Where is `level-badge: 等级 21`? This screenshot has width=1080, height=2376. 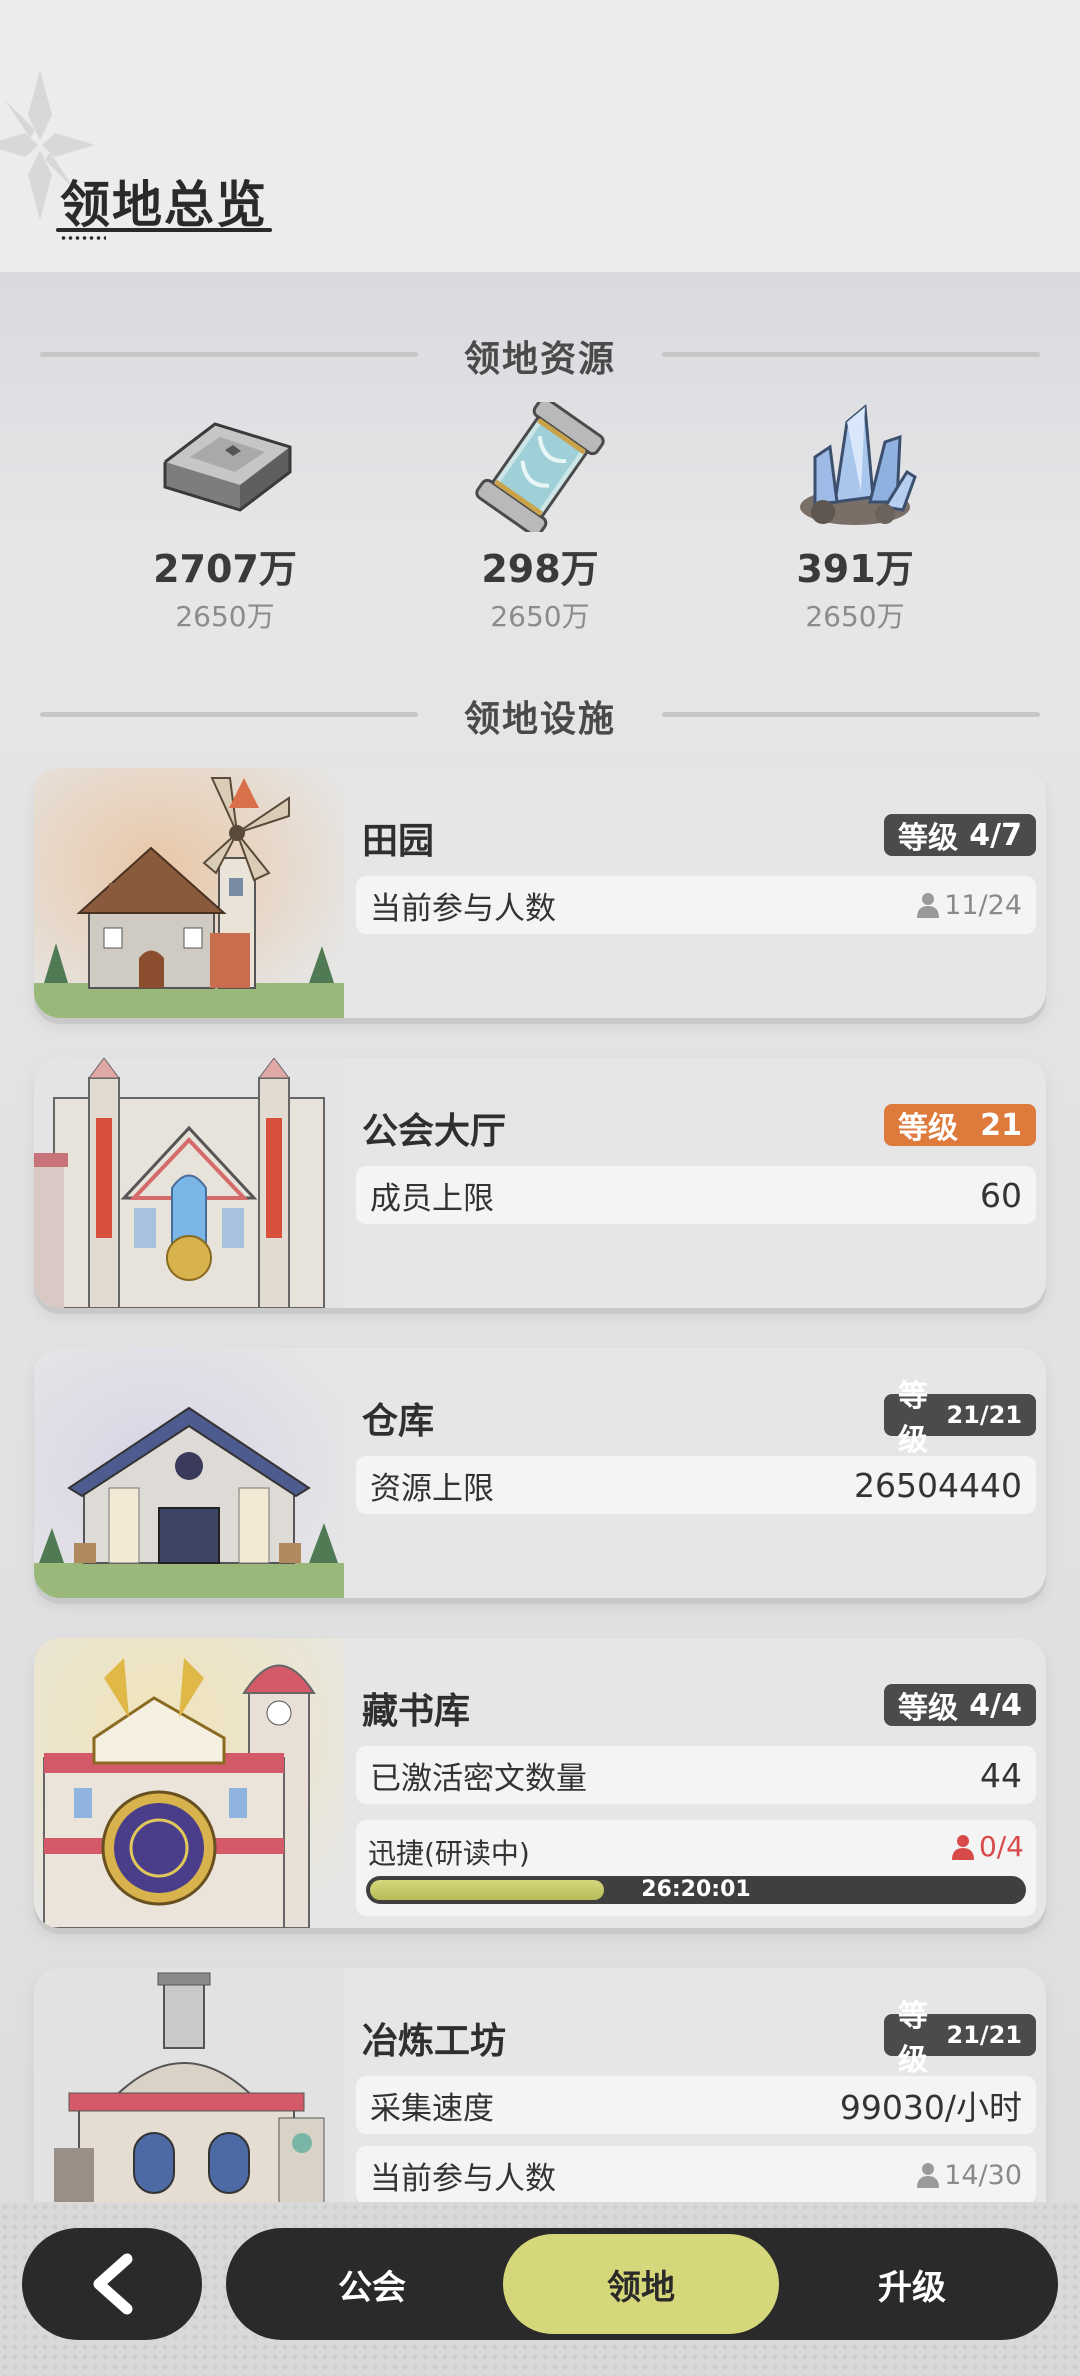
level-badge: 等级 21 is located at coordinates (960, 1125).